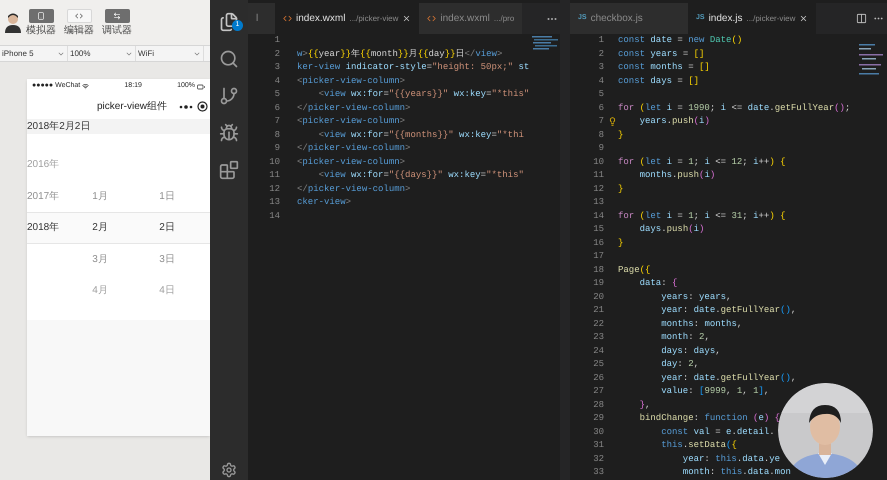 The height and width of the screenshot is (480, 887). Describe the element at coordinates (612, 121) in the screenshot. I see `lightbulb-icon` at that location.